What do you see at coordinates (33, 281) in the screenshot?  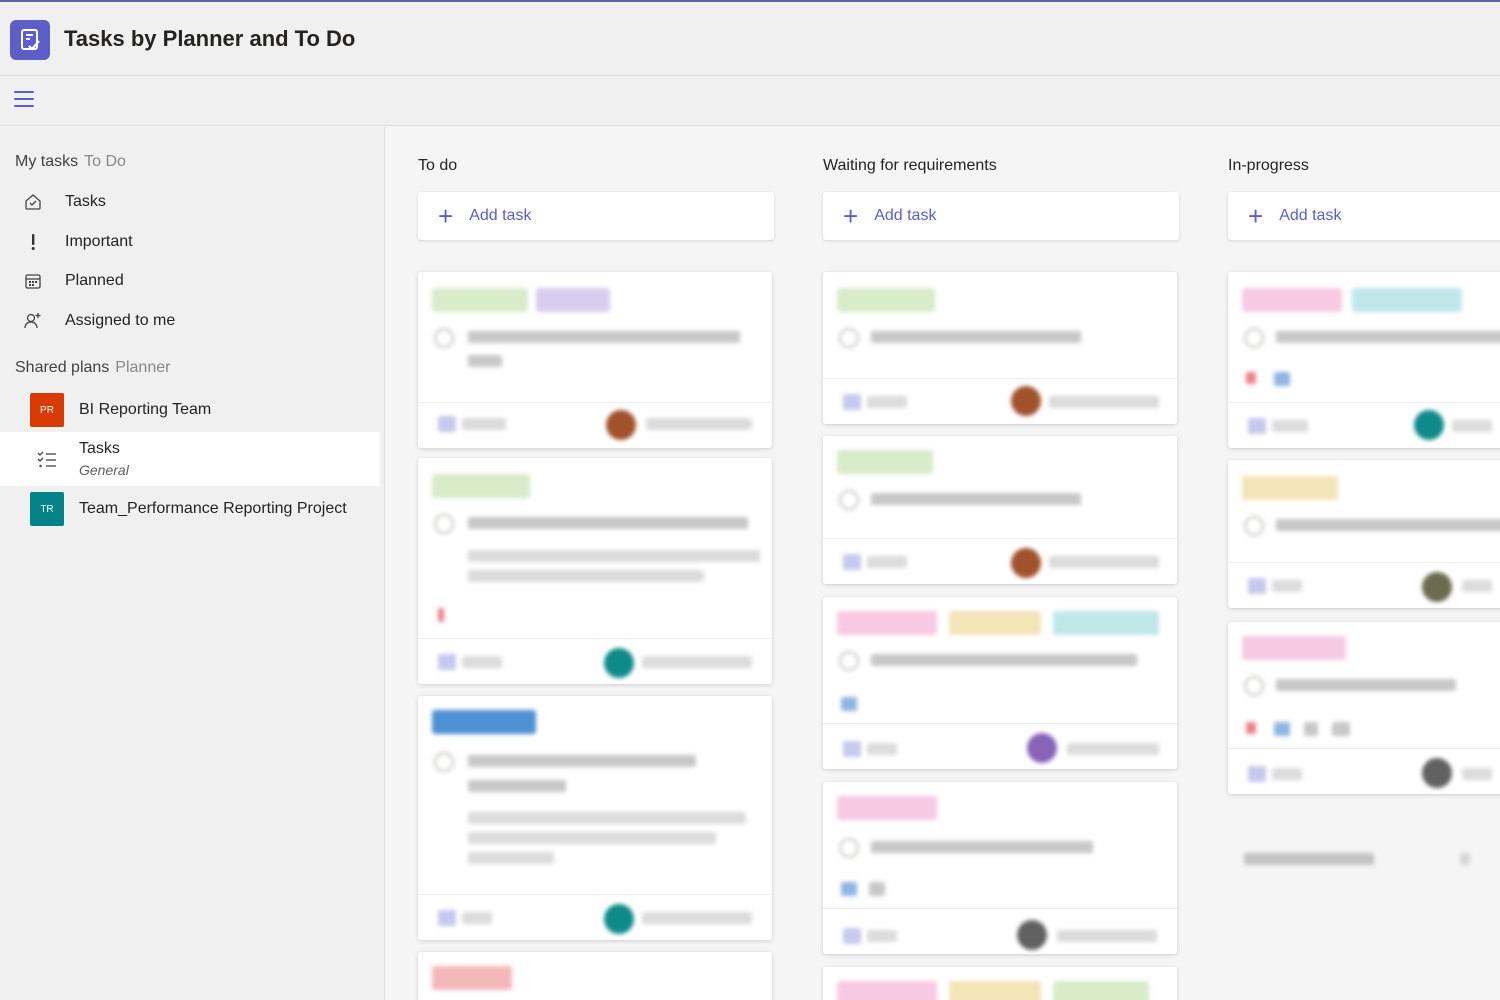 I see `calendar-icon` at bounding box center [33, 281].